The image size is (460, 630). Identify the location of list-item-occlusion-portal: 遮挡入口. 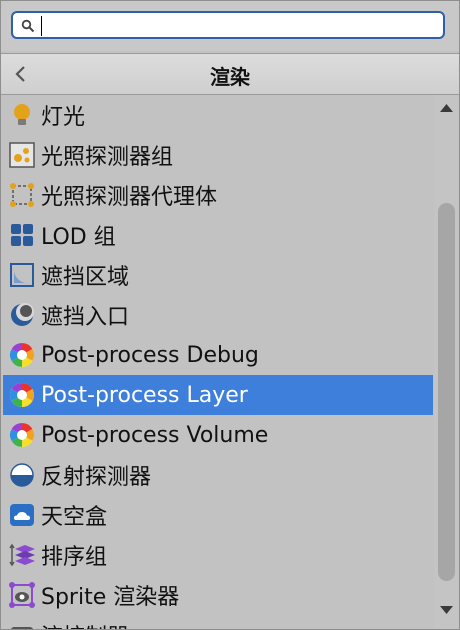
(218, 315).